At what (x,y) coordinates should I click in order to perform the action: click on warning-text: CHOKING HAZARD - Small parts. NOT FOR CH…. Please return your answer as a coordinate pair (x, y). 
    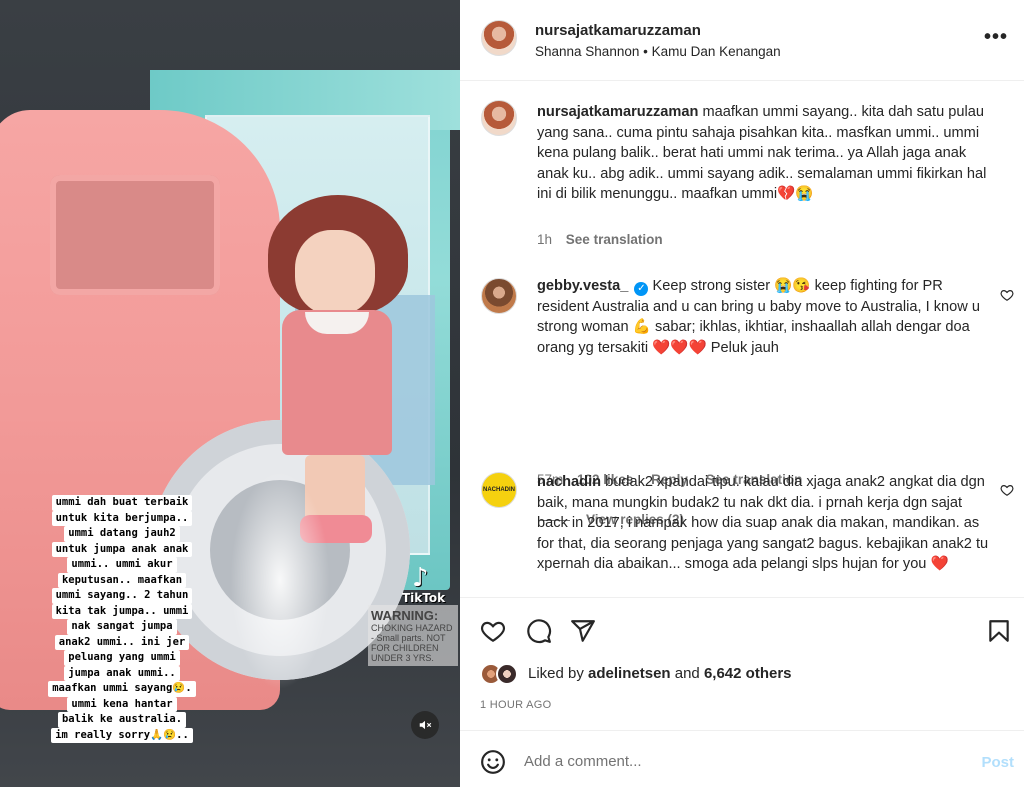
    Looking at the image, I should click on (412, 643).